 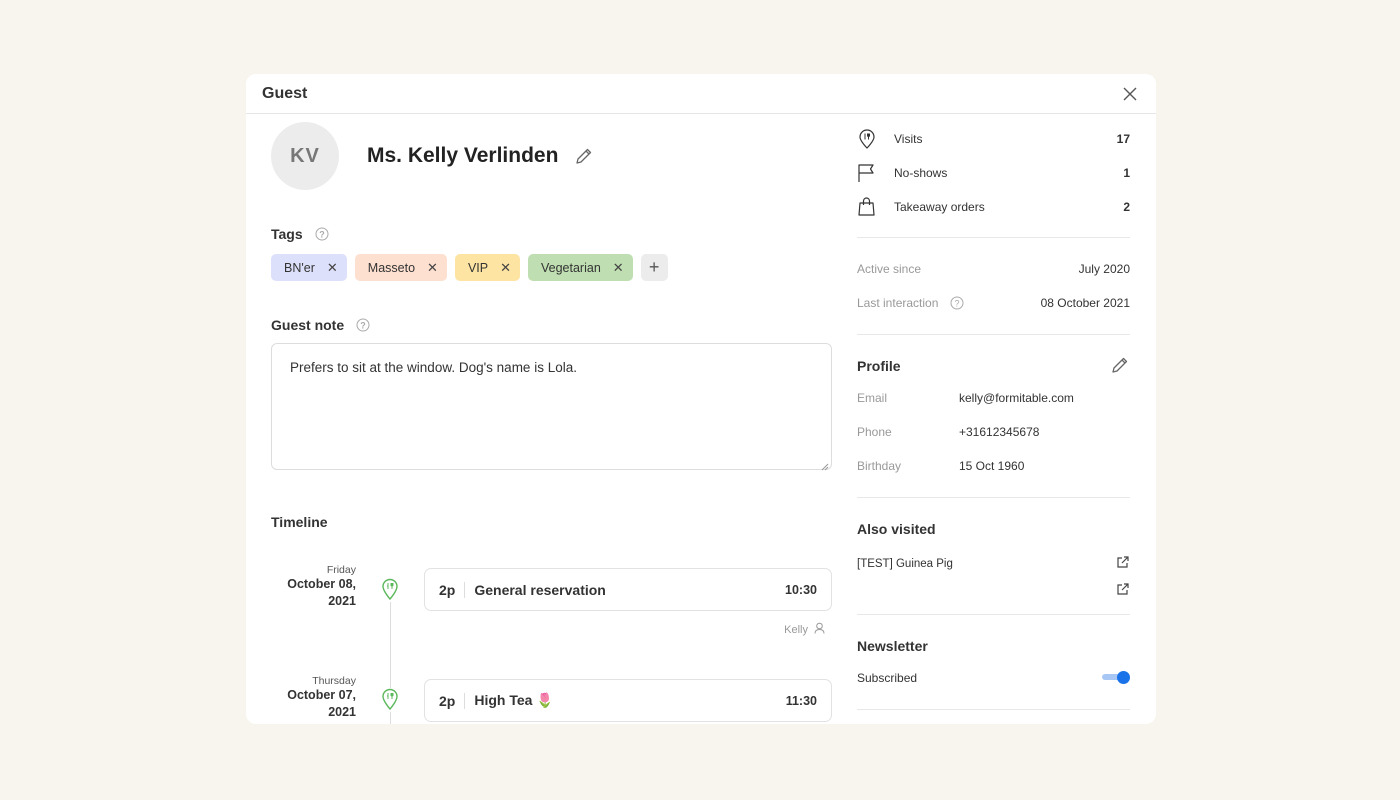 What do you see at coordinates (299, 267) in the screenshot?
I see `tag-label: BN'er` at bounding box center [299, 267].